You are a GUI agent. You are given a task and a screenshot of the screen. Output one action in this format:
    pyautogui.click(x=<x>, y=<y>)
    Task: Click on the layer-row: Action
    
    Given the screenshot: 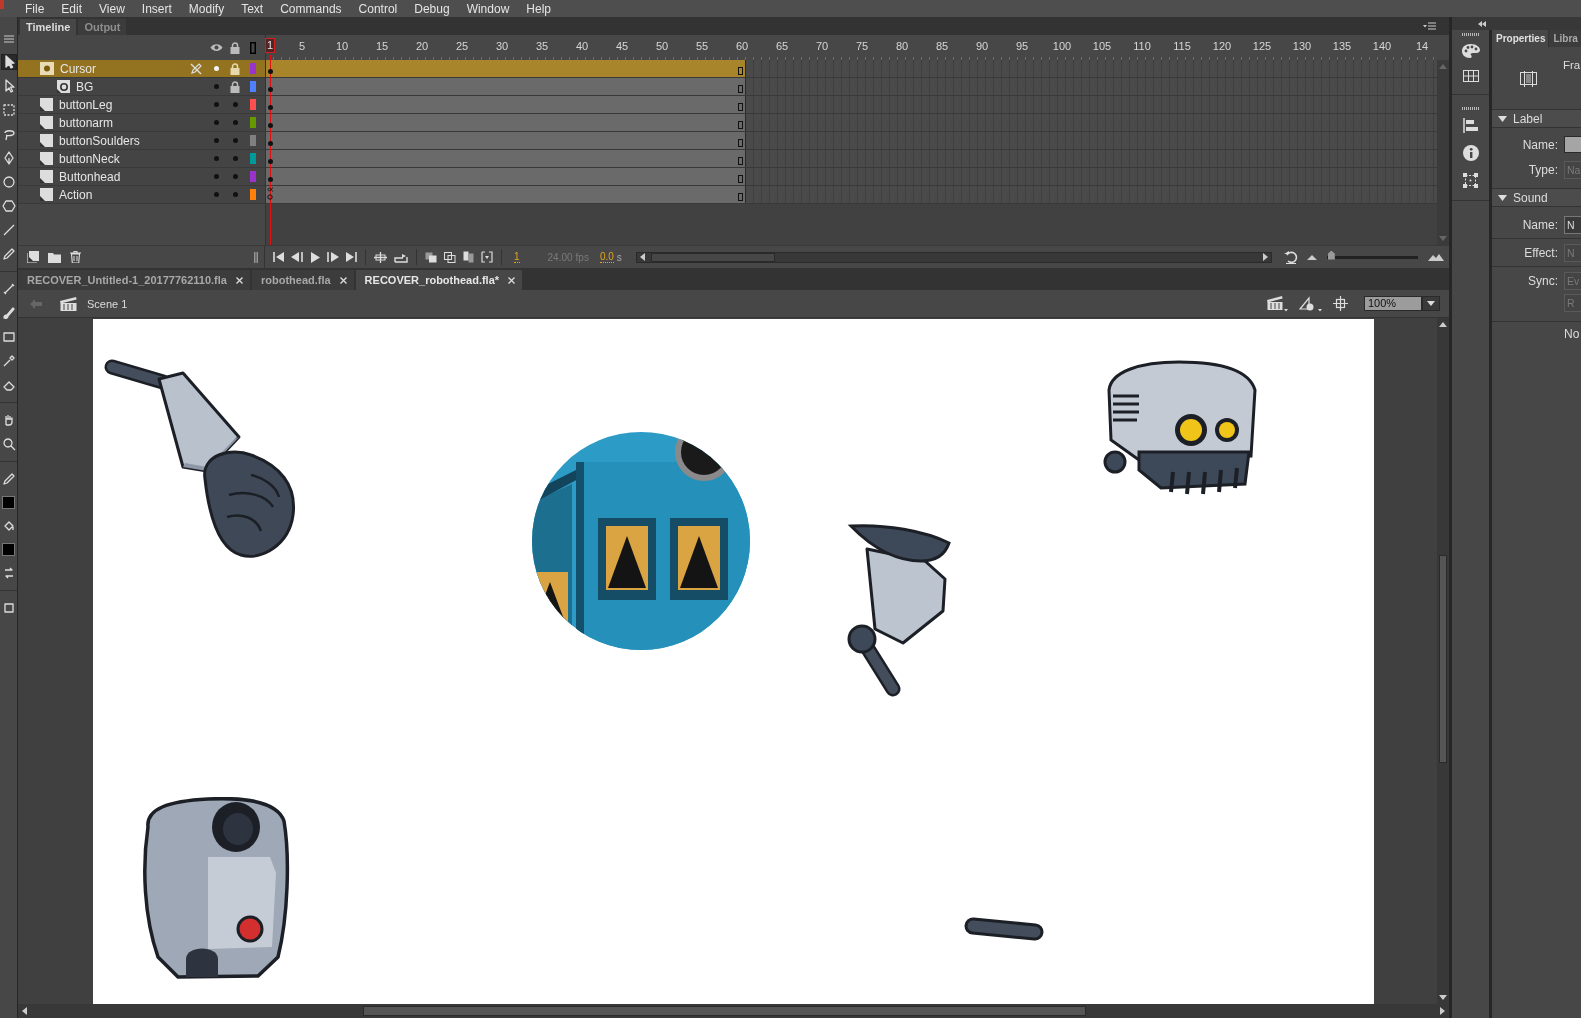 What is the action you would take?
    pyautogui.click(x=141, y=195)
    